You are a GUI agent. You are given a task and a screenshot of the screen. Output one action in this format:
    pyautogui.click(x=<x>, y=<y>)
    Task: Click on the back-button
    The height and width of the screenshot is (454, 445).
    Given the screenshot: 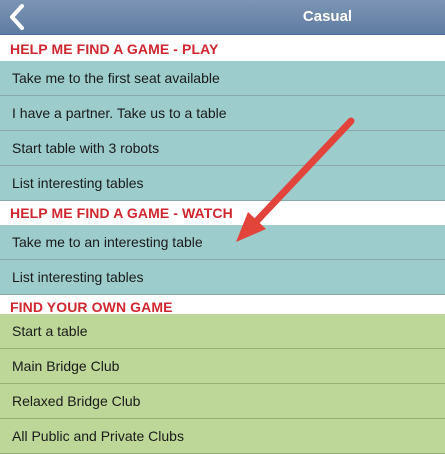 What is the action you would take?
    pyautogui.click(x=17, y=17)
    